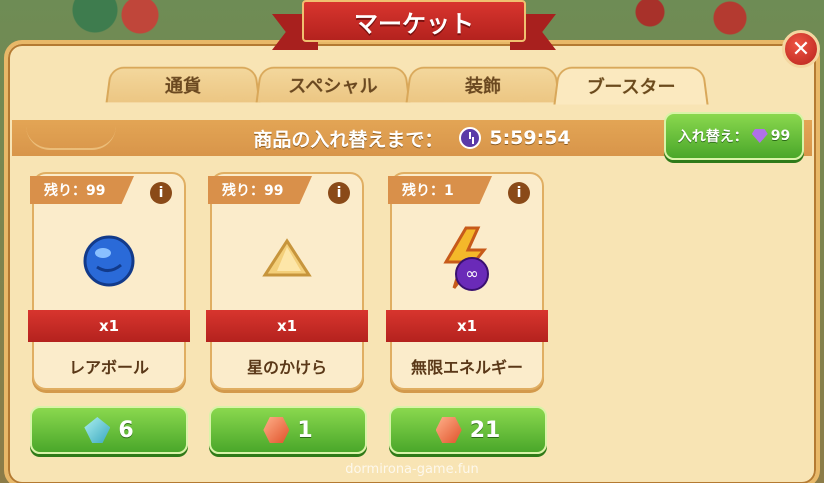  What do you see at coordinates (440, 190) in the screenshot?
I see `remaining-badge: 残り：1` at bounding box center [440, 190].